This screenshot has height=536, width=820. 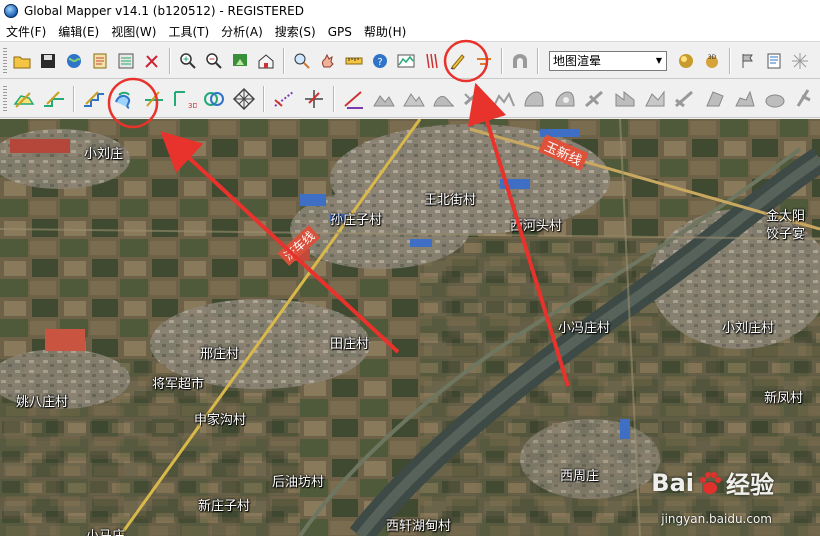 I want to click on globe-icon, so click(x=74, y=61).